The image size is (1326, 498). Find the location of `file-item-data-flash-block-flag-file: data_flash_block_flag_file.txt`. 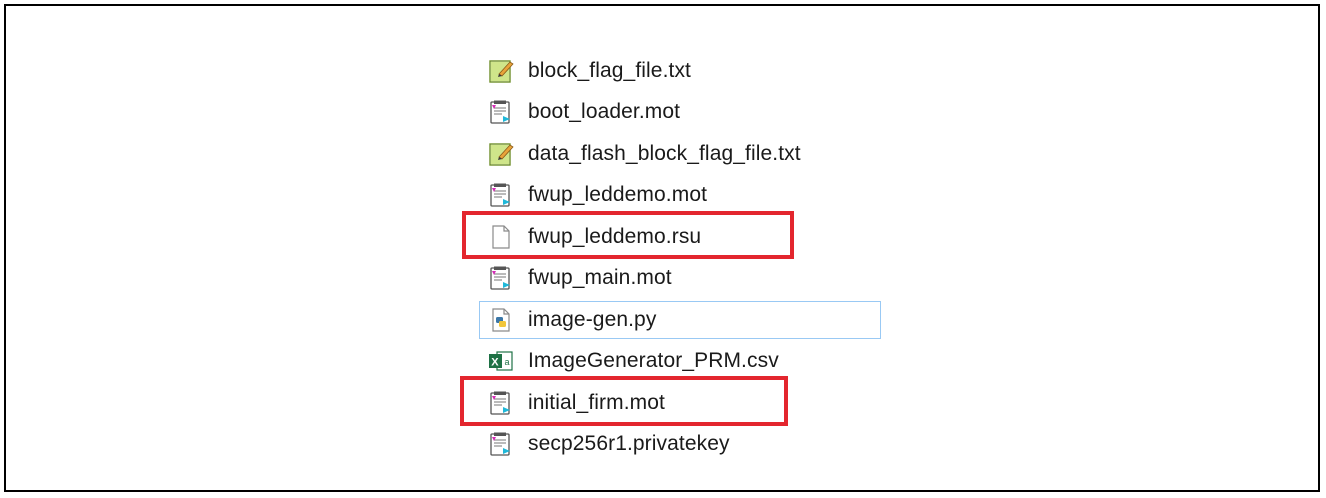

file-item-data-flash-block-flag-file: data_flash_block_flag_file.txt is located at coordinates (678, 154).